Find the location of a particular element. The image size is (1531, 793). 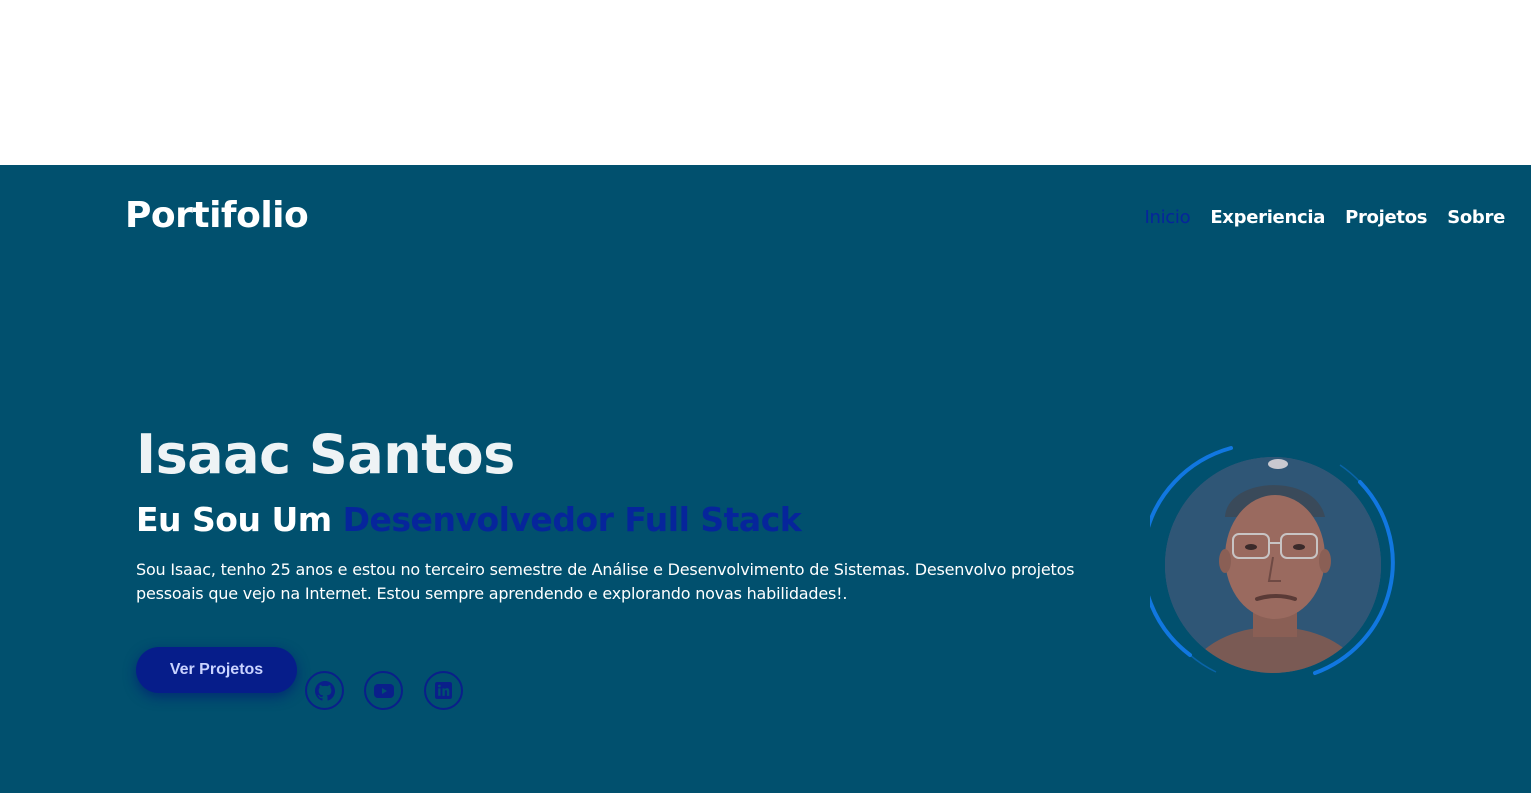

hero-role: Eu Sou Um Desenvolvedor Full Stack is located at coordinates (469, 519).